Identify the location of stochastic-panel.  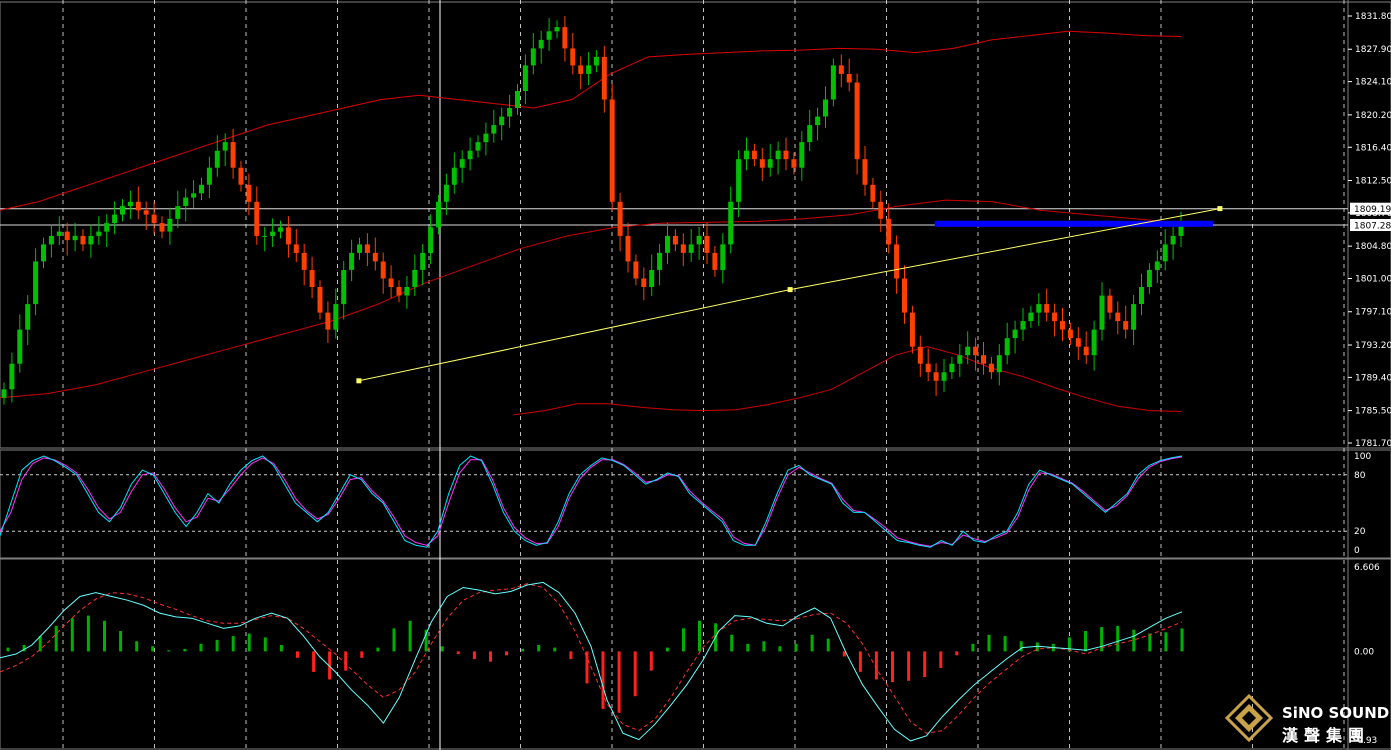
(674, 501).